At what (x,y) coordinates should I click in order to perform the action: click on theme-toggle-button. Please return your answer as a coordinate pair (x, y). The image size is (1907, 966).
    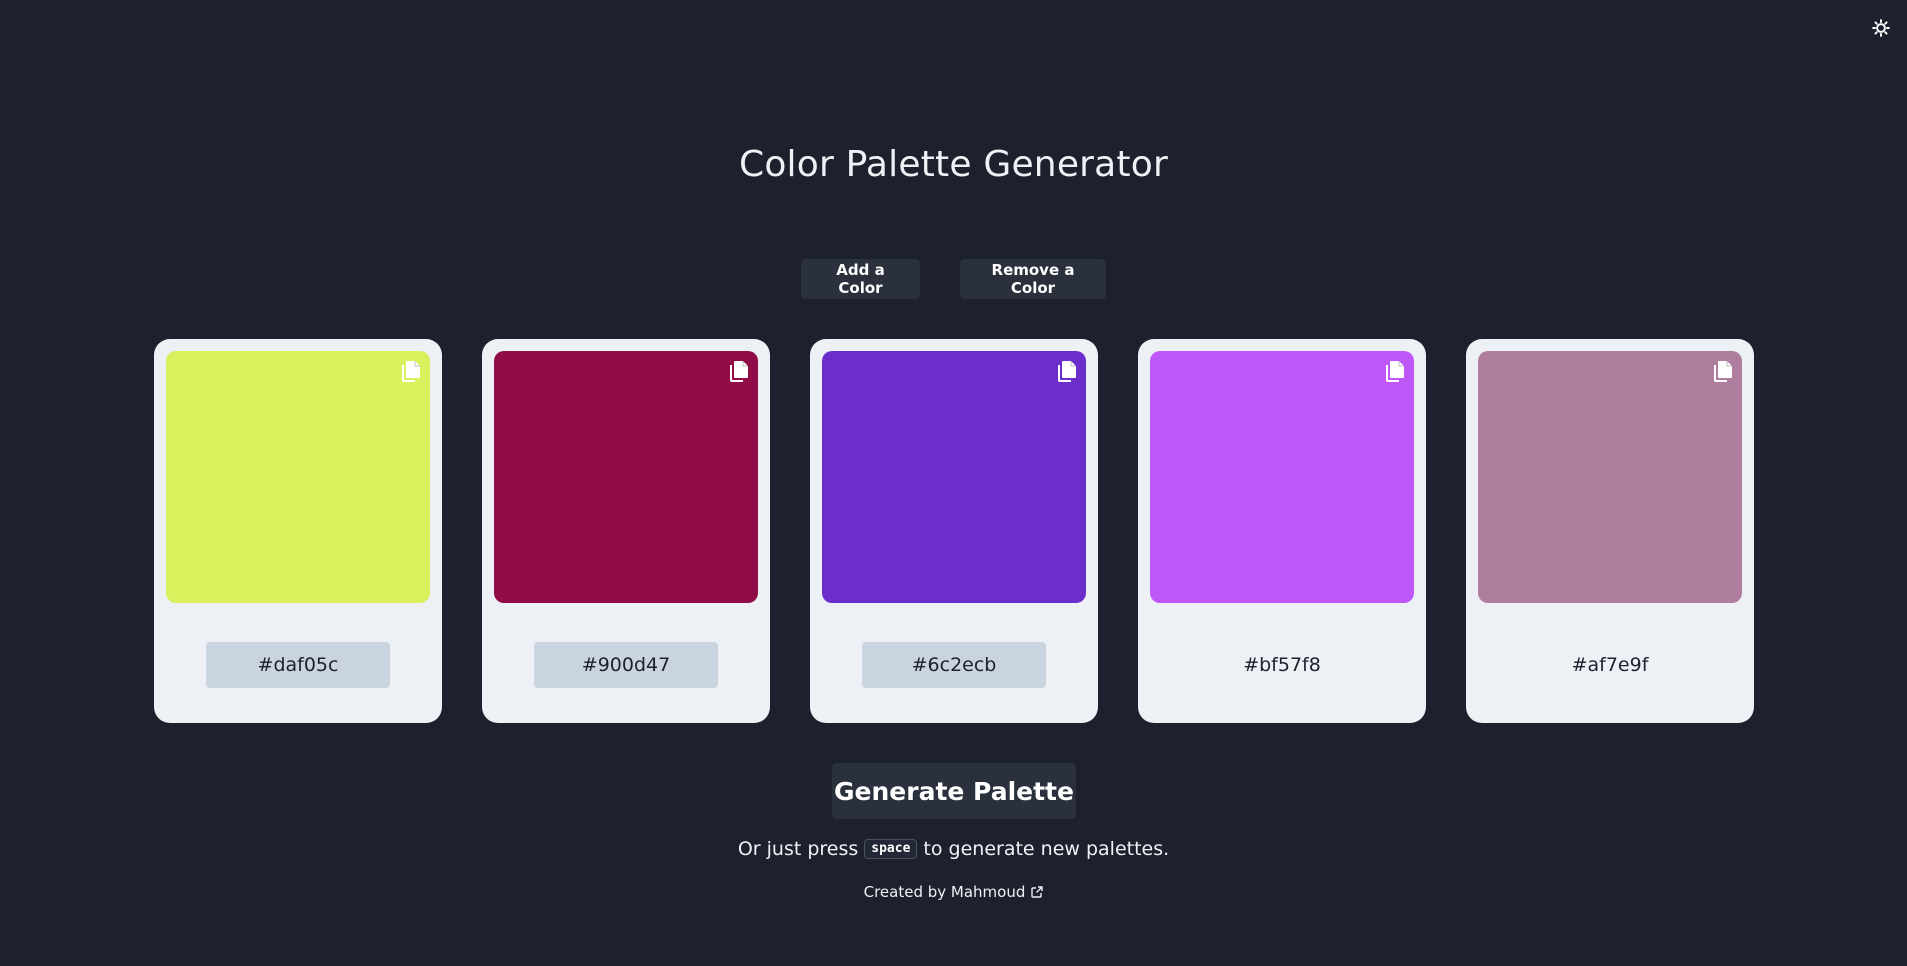
    Looking at the image, I should click on (1881, 28).